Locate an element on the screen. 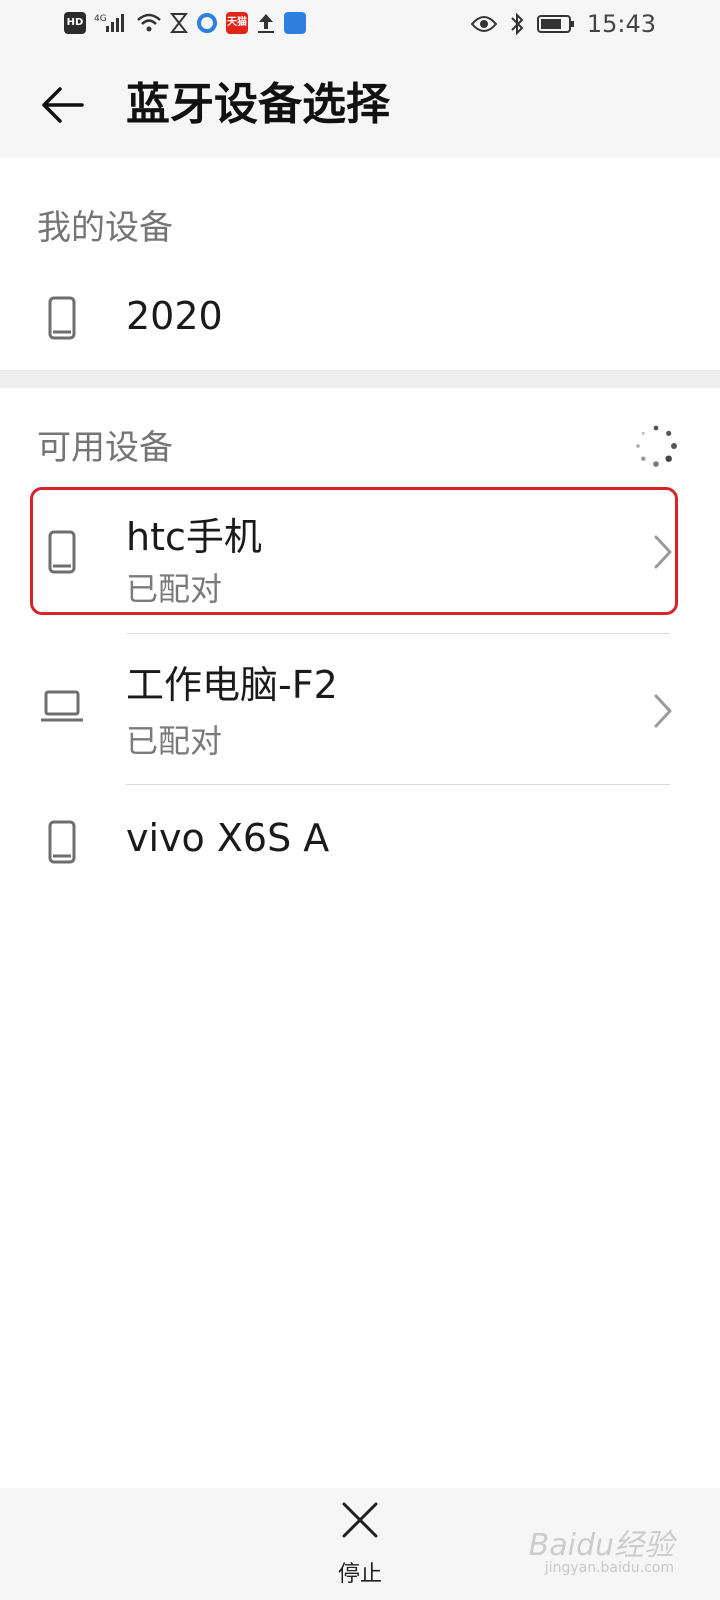 The height and width of the screenshot is (1600, 720). title-bar: 蓝牙设备选择 is located at coordinates (360, 105).